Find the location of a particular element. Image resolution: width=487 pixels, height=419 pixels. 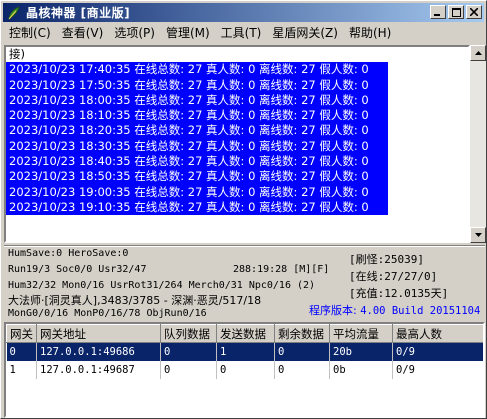

scroll-up-button is located at coordinates (478, 53).